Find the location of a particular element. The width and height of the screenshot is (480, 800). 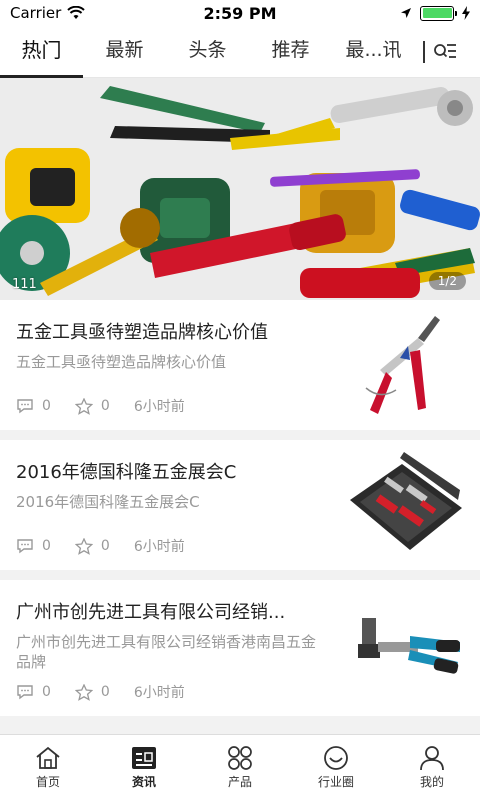

battery-icon is located at coordinates (438, 13).